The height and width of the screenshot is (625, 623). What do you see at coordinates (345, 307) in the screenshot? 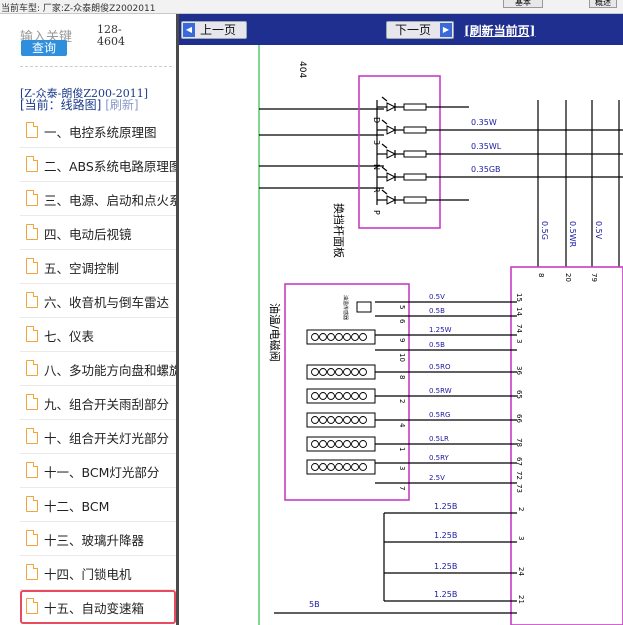
I see `sensor-label: 油温传感器` at bounding box center [345, 307].